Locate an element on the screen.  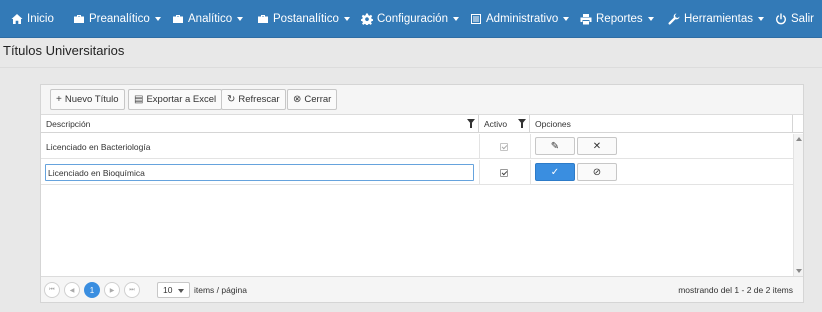
excel-file-icon: ▤ is located at coordinates (139, 99).